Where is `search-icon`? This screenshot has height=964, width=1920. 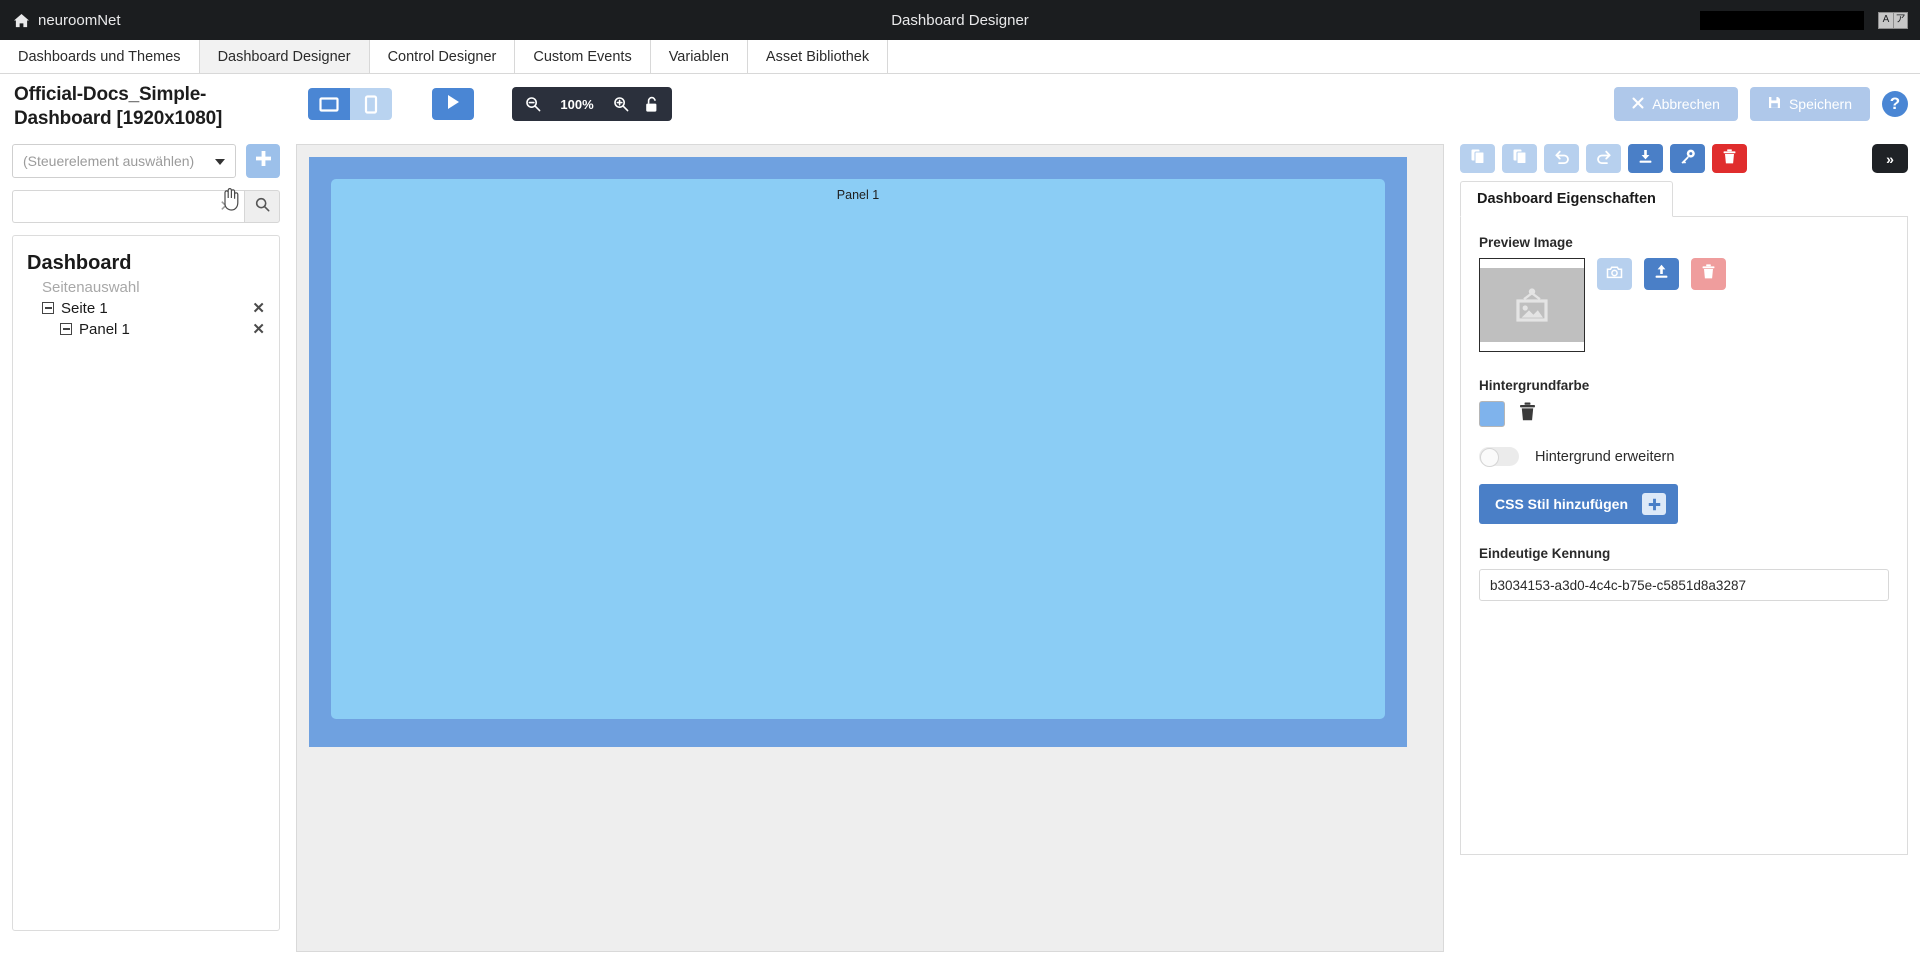 search-icon is located at coordinates (262, 207).